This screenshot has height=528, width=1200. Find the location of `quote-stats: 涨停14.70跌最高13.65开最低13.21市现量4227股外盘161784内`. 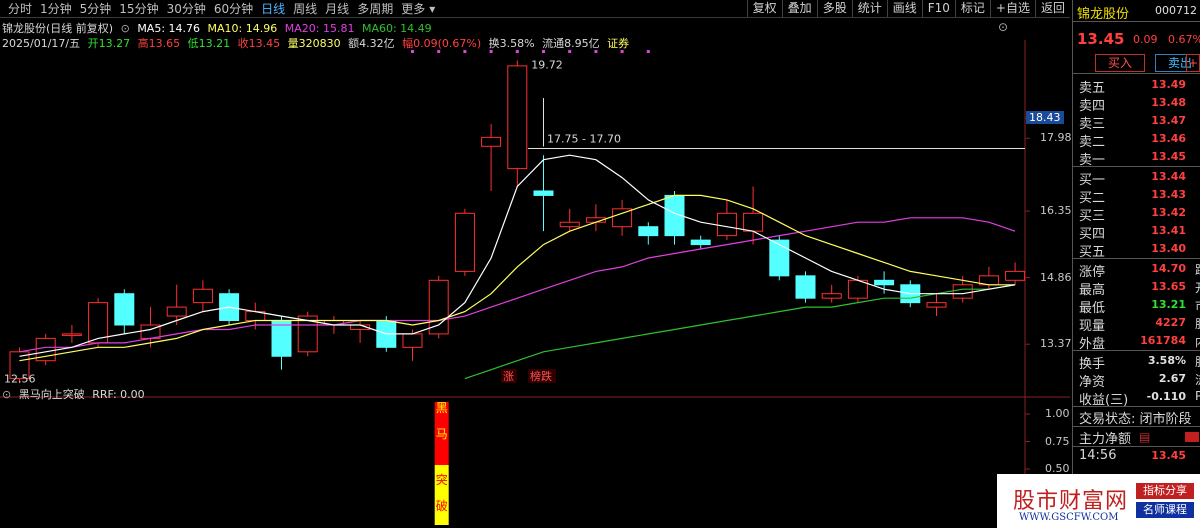

quote-stats: 涨停14.70跌最高13.65开最低13.21市现量4227股外盘161784内 is located at coordinates (1136, 305).